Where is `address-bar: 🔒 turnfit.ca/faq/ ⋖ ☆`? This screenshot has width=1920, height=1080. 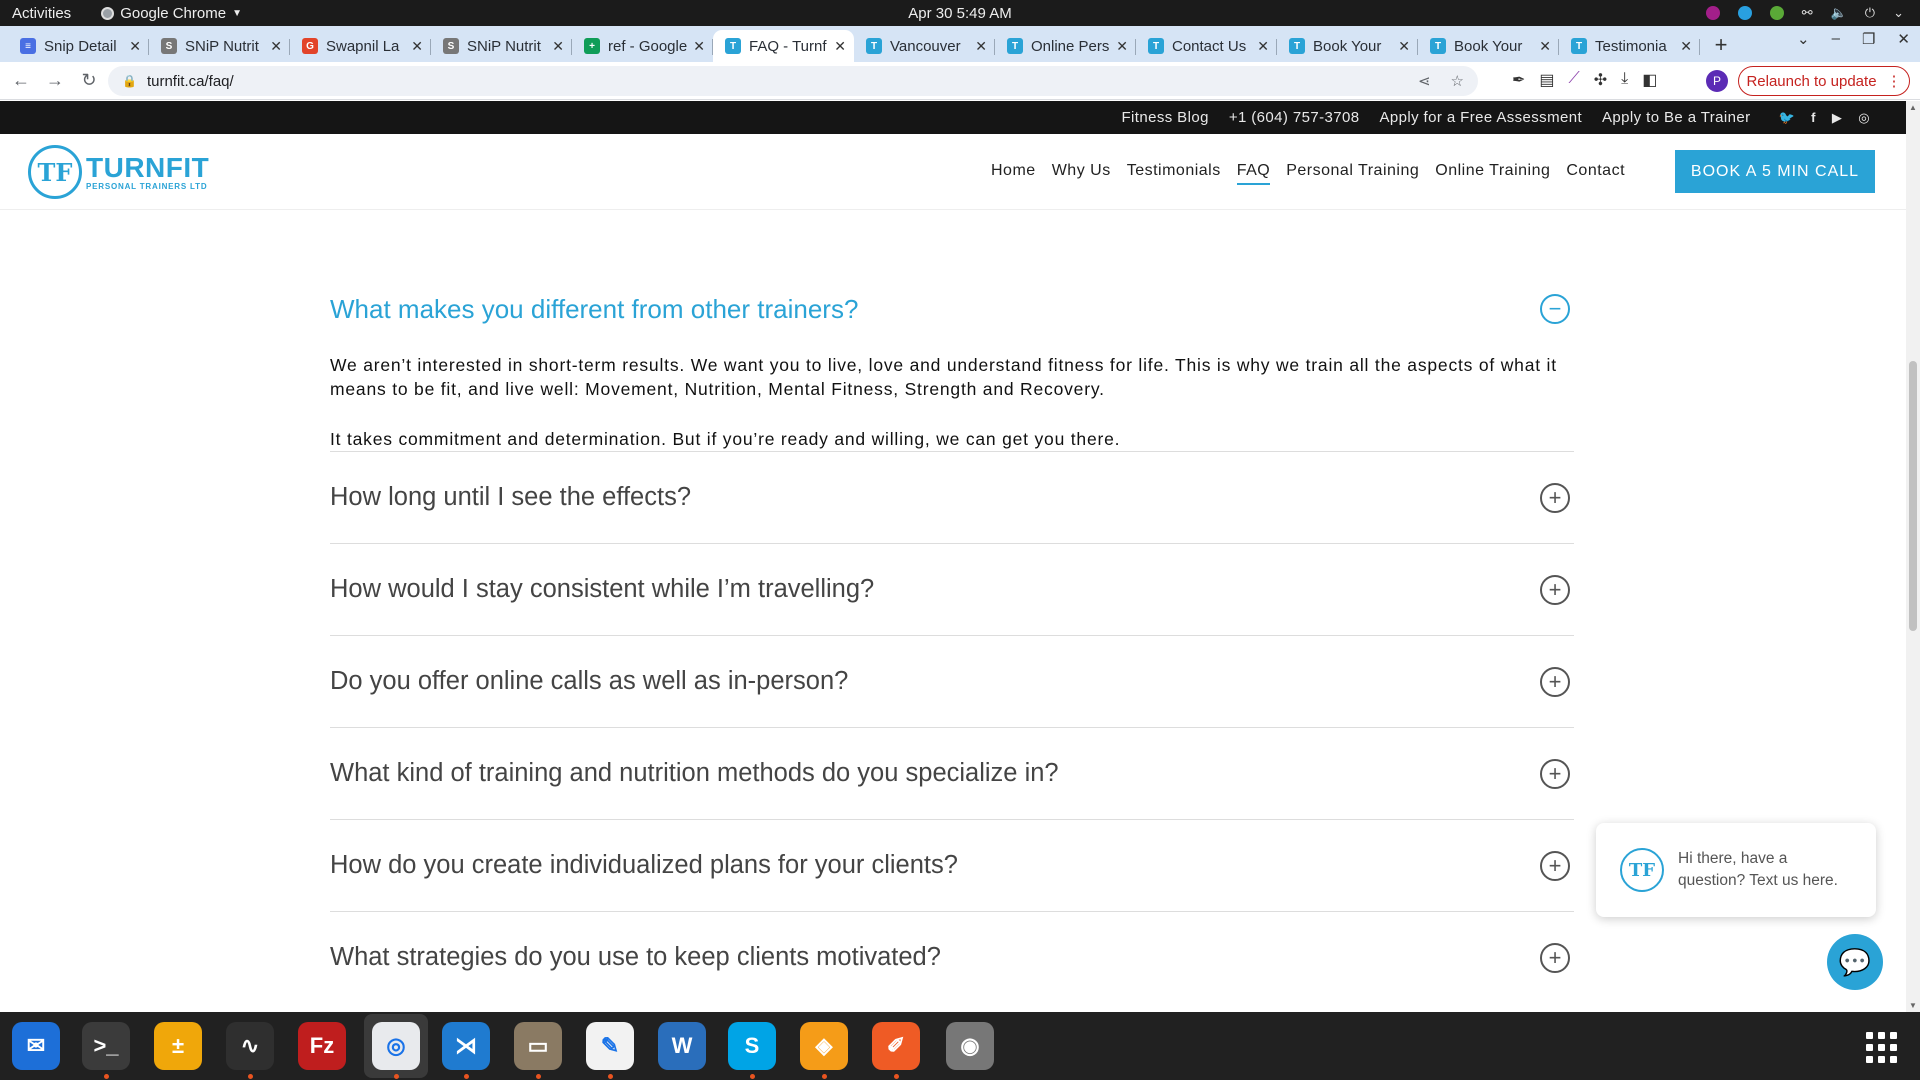 address-bar: 🔒 turnfit.ca/faq/ ⋖ ☆ is located at coordinates (793, 81).